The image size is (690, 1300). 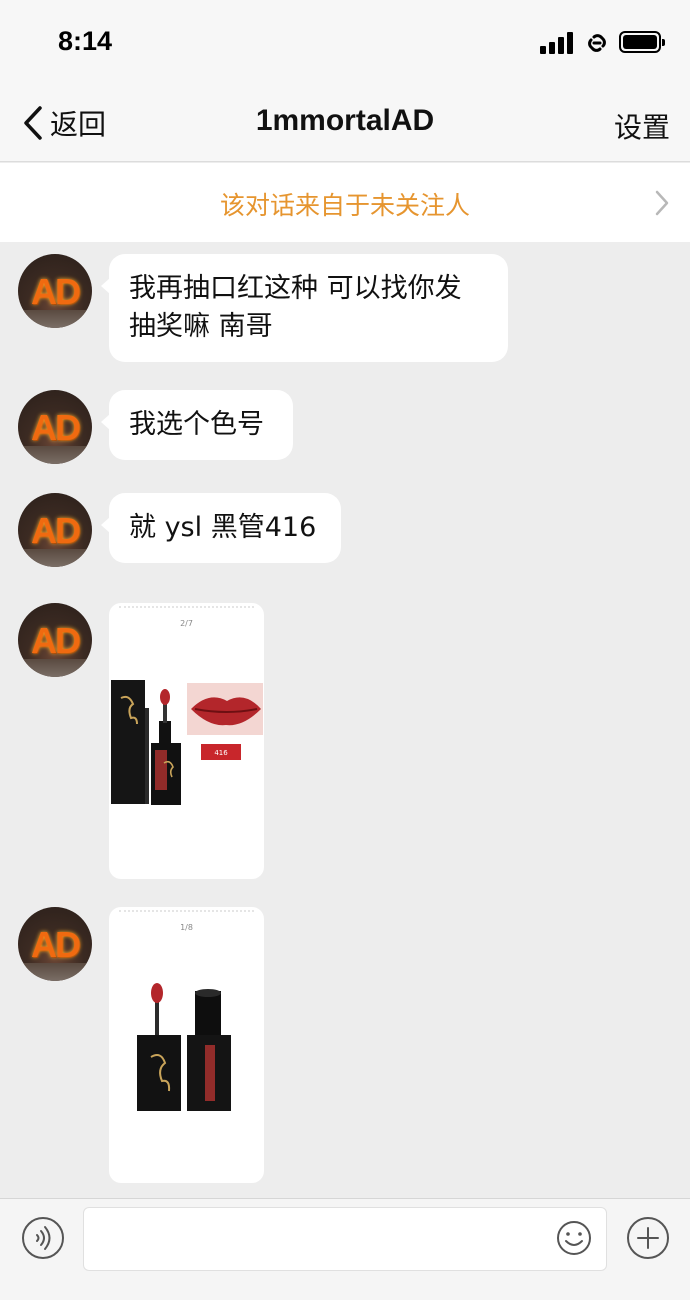 I want to click on message-text-line: 抽奖嘛 南哥, so click(x=201, y=326).